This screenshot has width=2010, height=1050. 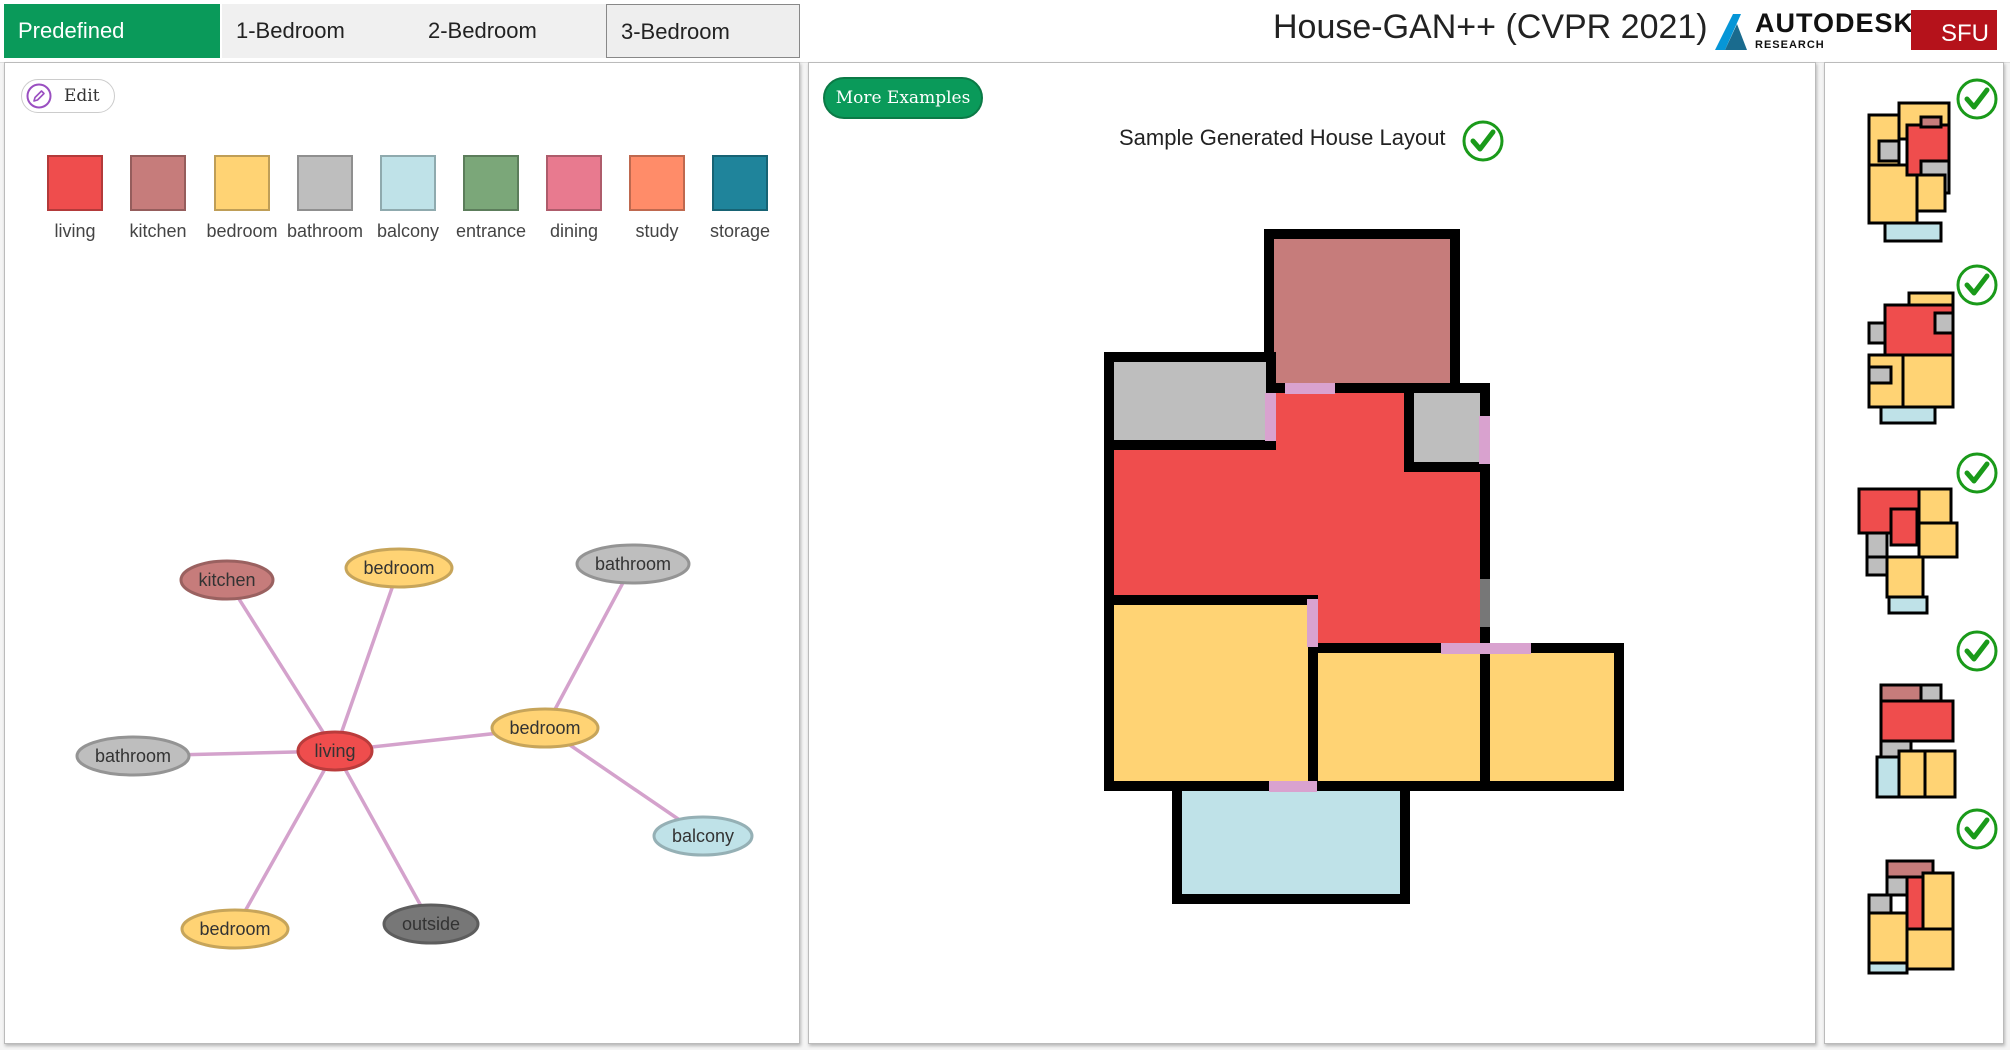 What do you see at coordinates (1490, 27) in the screenshot?
I see `app-title: House-GAN++ (CVPR 2021)` at bounding box center [1490, 27].